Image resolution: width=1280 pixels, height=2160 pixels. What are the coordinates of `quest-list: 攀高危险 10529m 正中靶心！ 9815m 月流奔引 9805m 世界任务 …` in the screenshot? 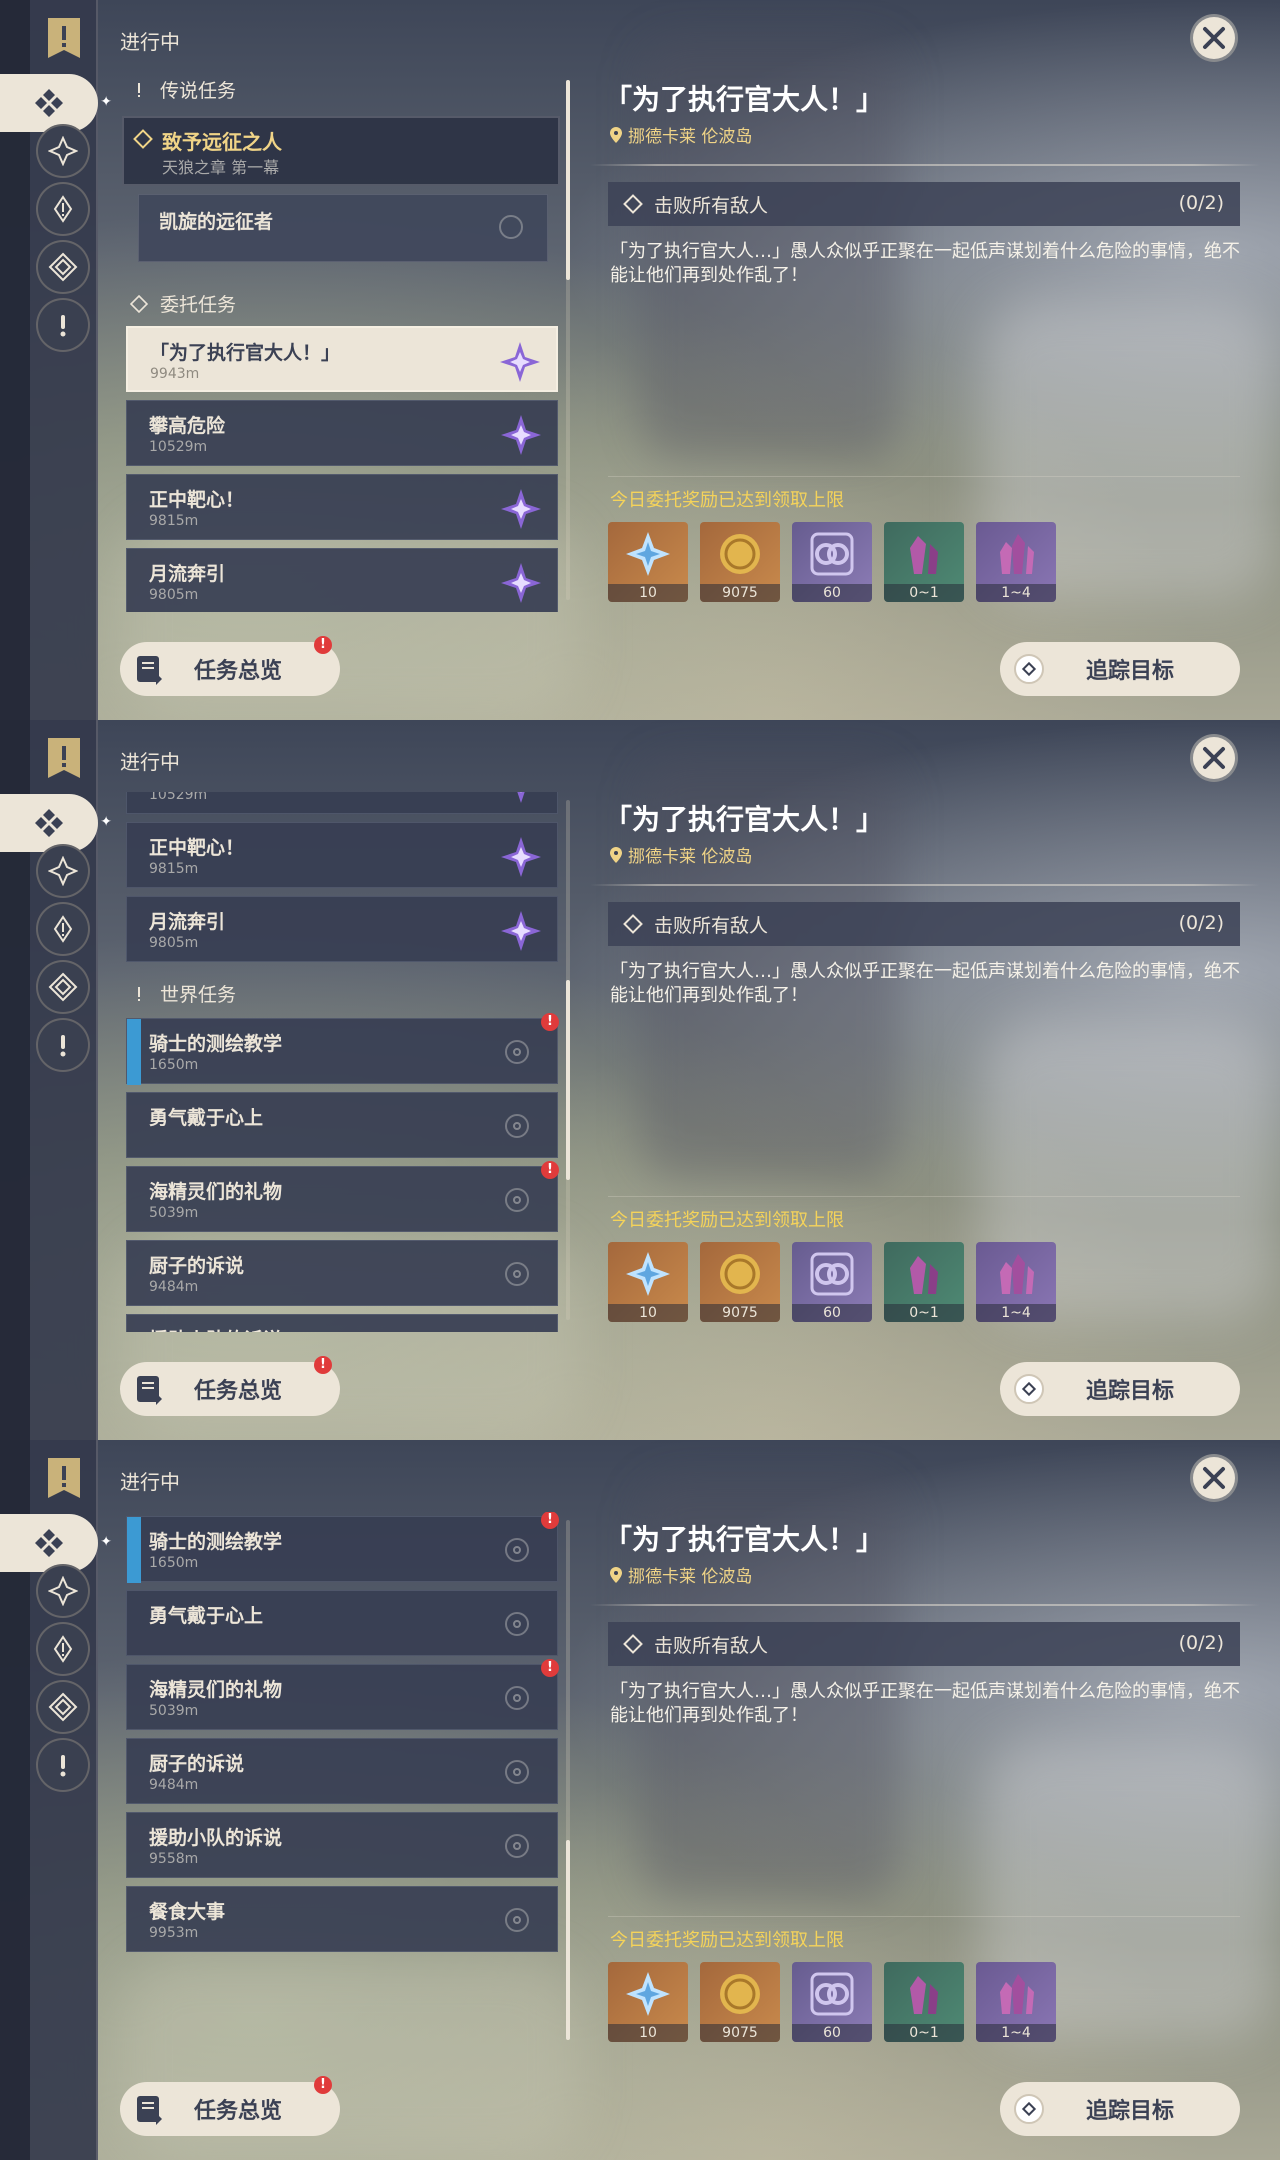 It's located at (342, 1062).